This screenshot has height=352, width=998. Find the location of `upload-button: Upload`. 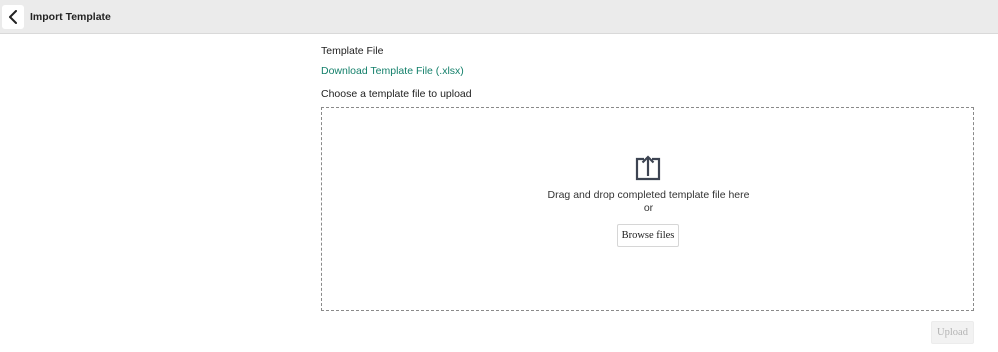

upload-button: Upload is located at coordinates (952, 332).